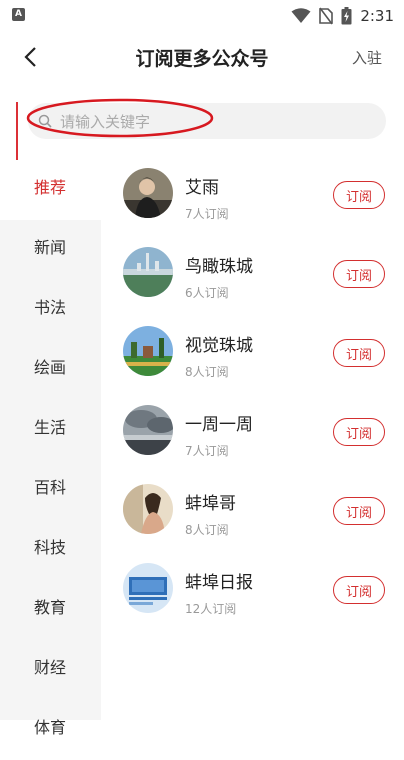  Describe the element at coordinates (50, 550) in the screenshot. I see `category-item-tech: 科技` at that location.